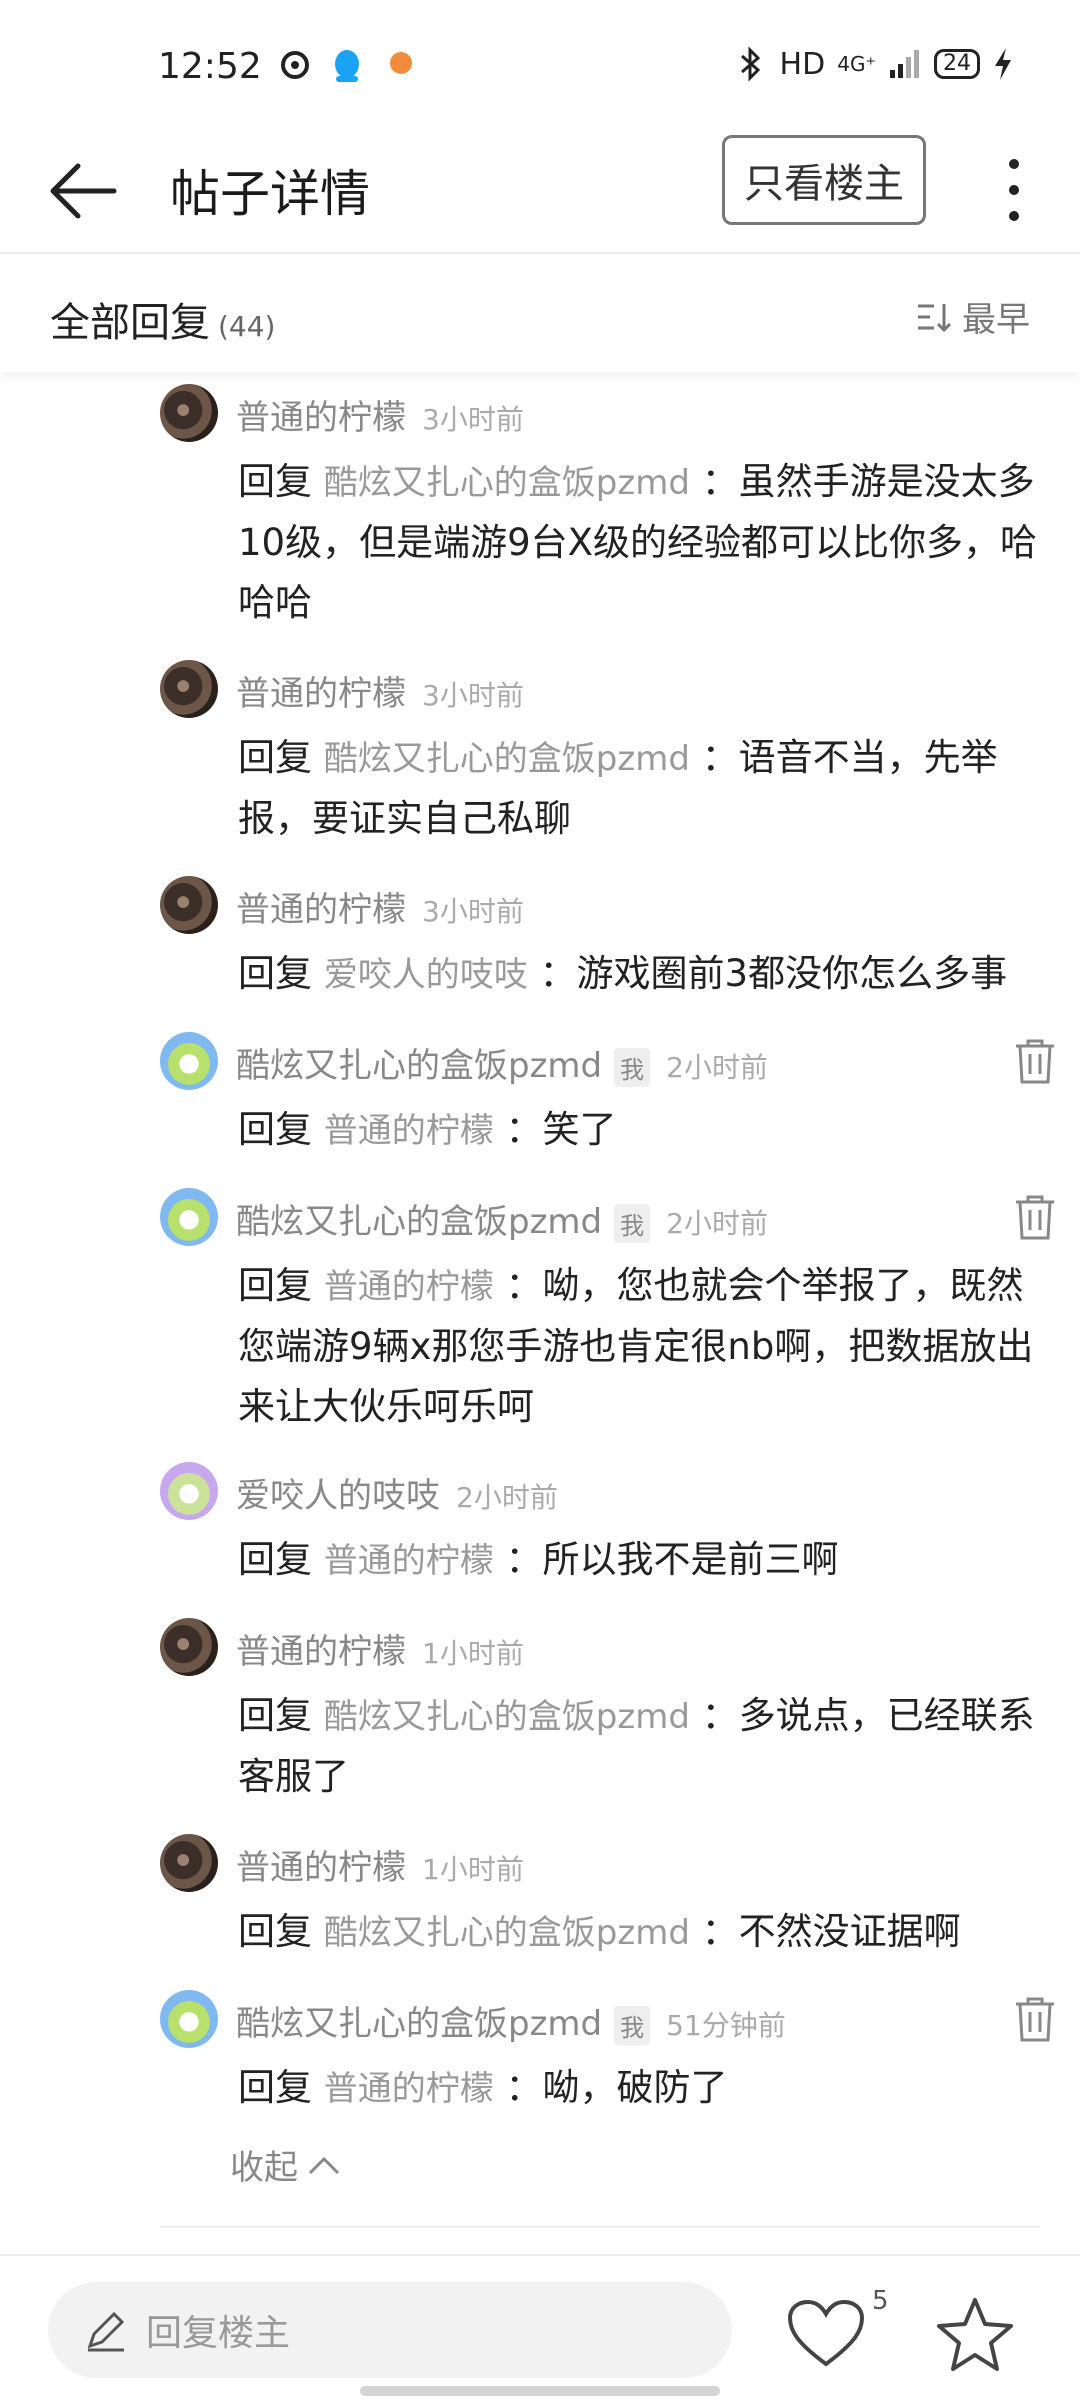 This screenshot has height=2400, width=1080. What do you see at coordinates (106, 2331) in the screenshot?
I see `pen-icon` at bounding box center [106, 2331].